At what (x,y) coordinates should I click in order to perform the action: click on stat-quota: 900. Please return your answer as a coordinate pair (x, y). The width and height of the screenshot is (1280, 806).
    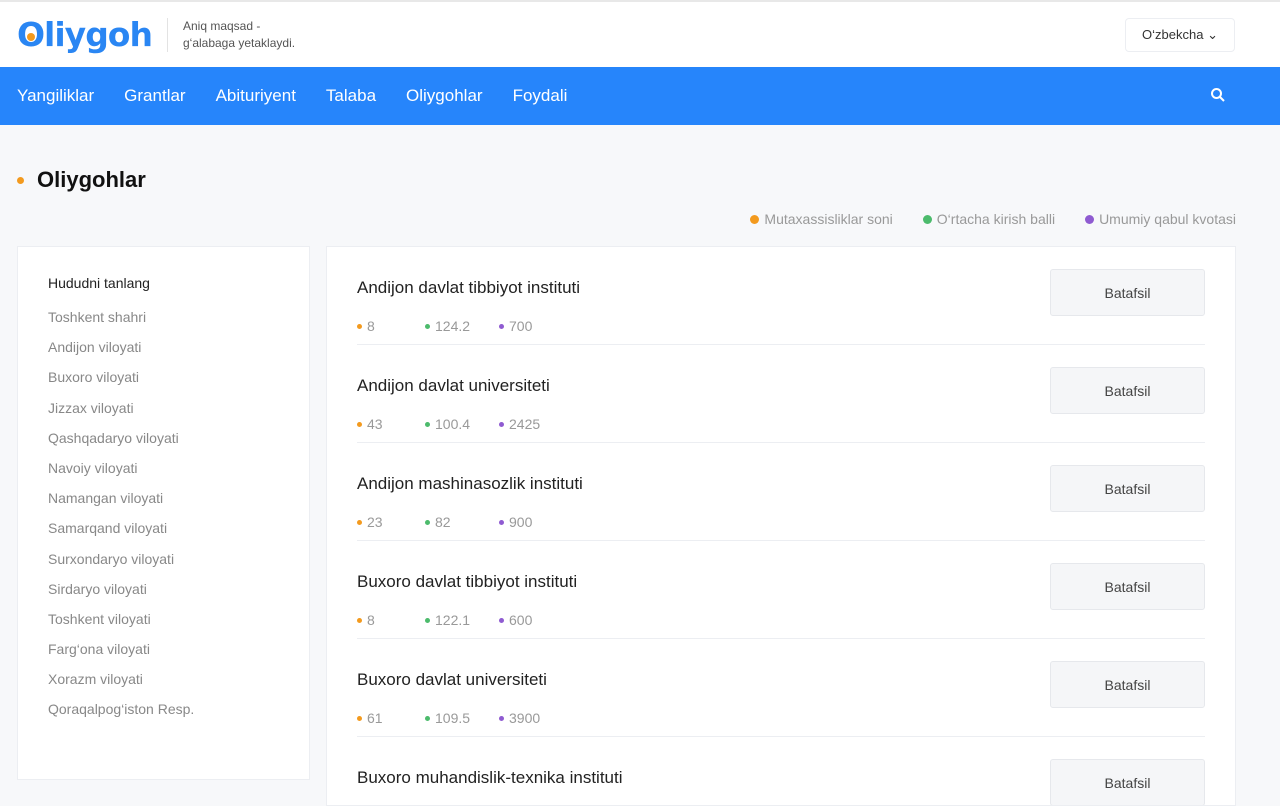
    Looking at the image, I should click on (515, 522).